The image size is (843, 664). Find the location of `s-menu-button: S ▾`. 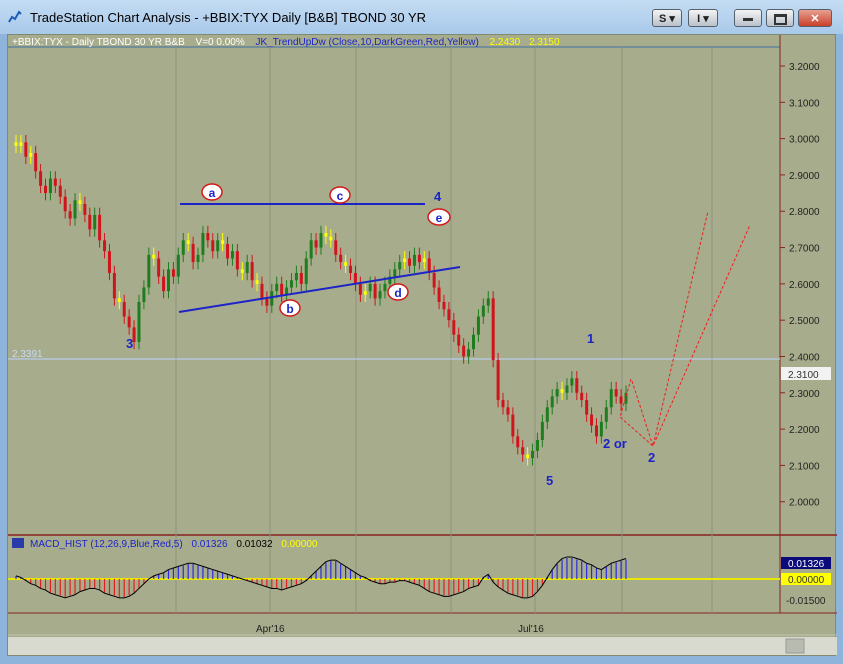

s-menu-button: S ▾ is located at coordinates (667, 18).